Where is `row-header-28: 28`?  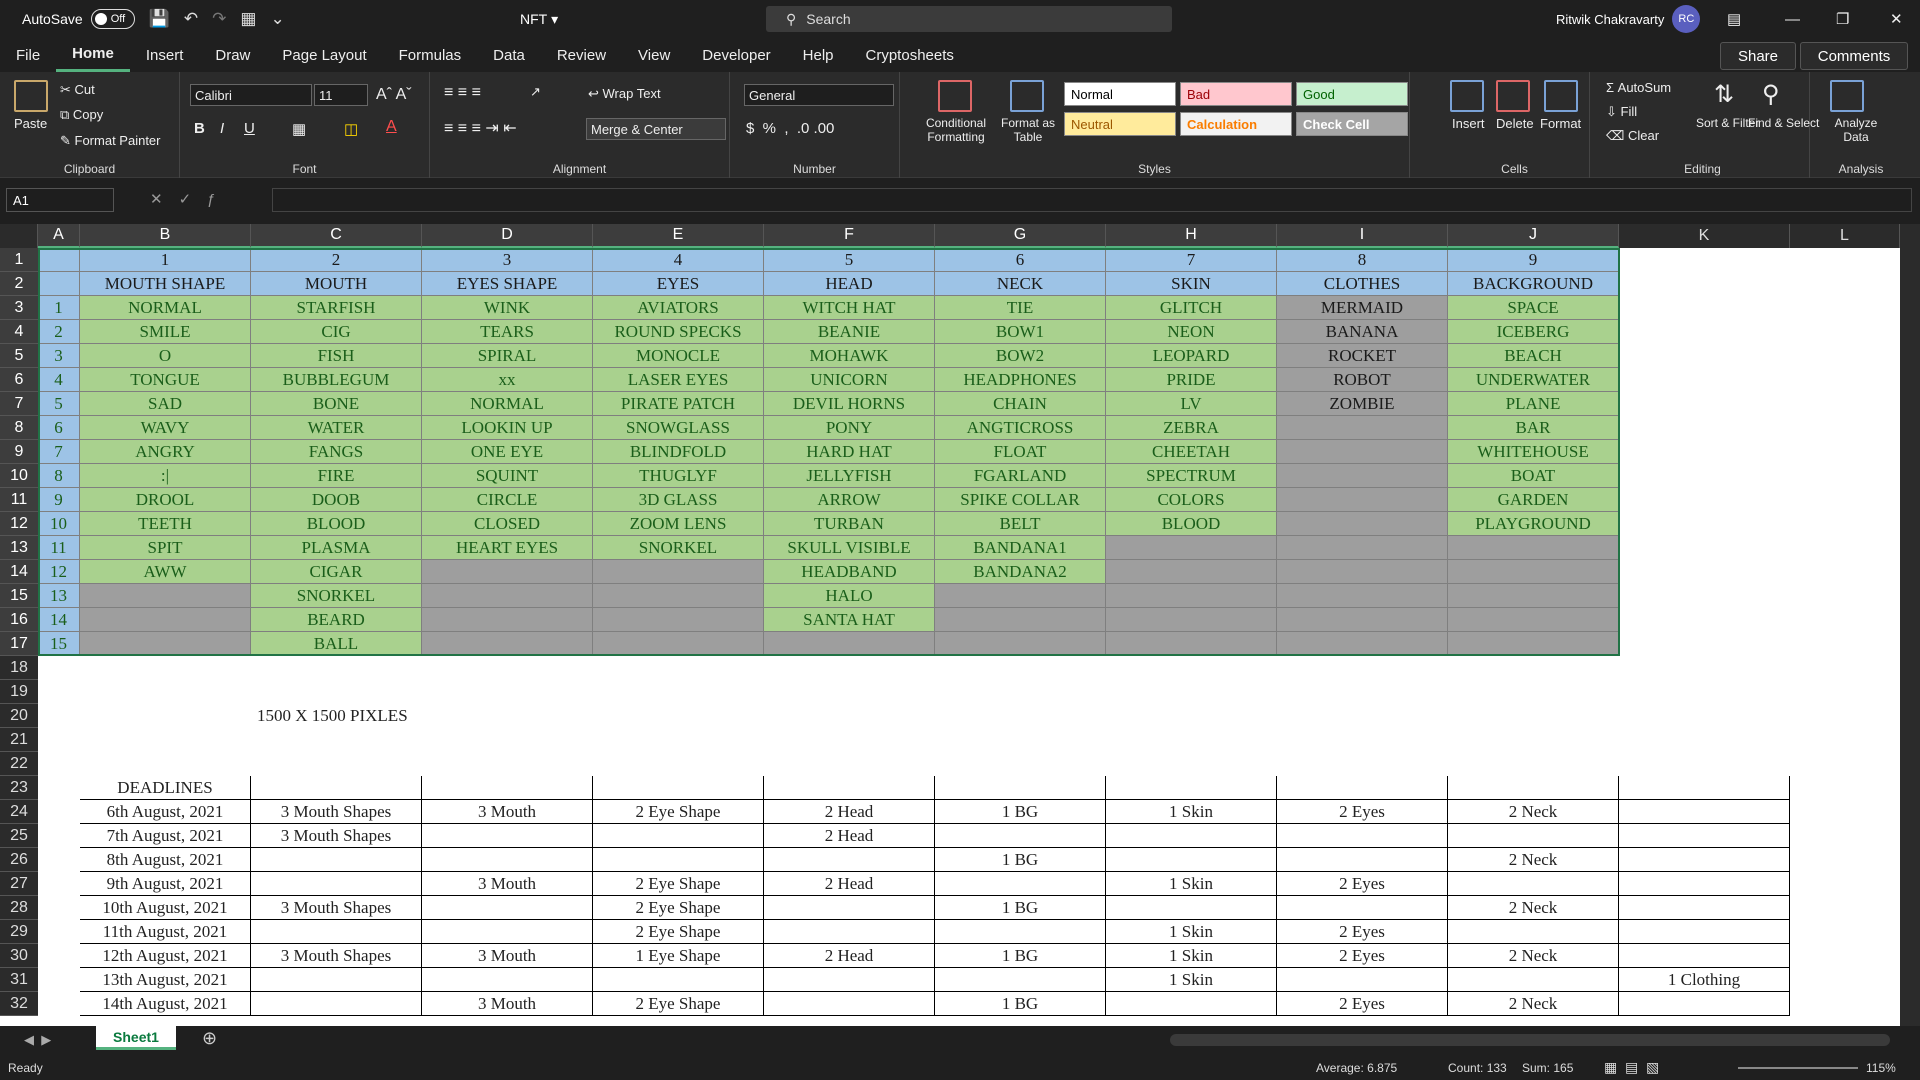
row-header-28: 28 is located at coordinates (19, 908).